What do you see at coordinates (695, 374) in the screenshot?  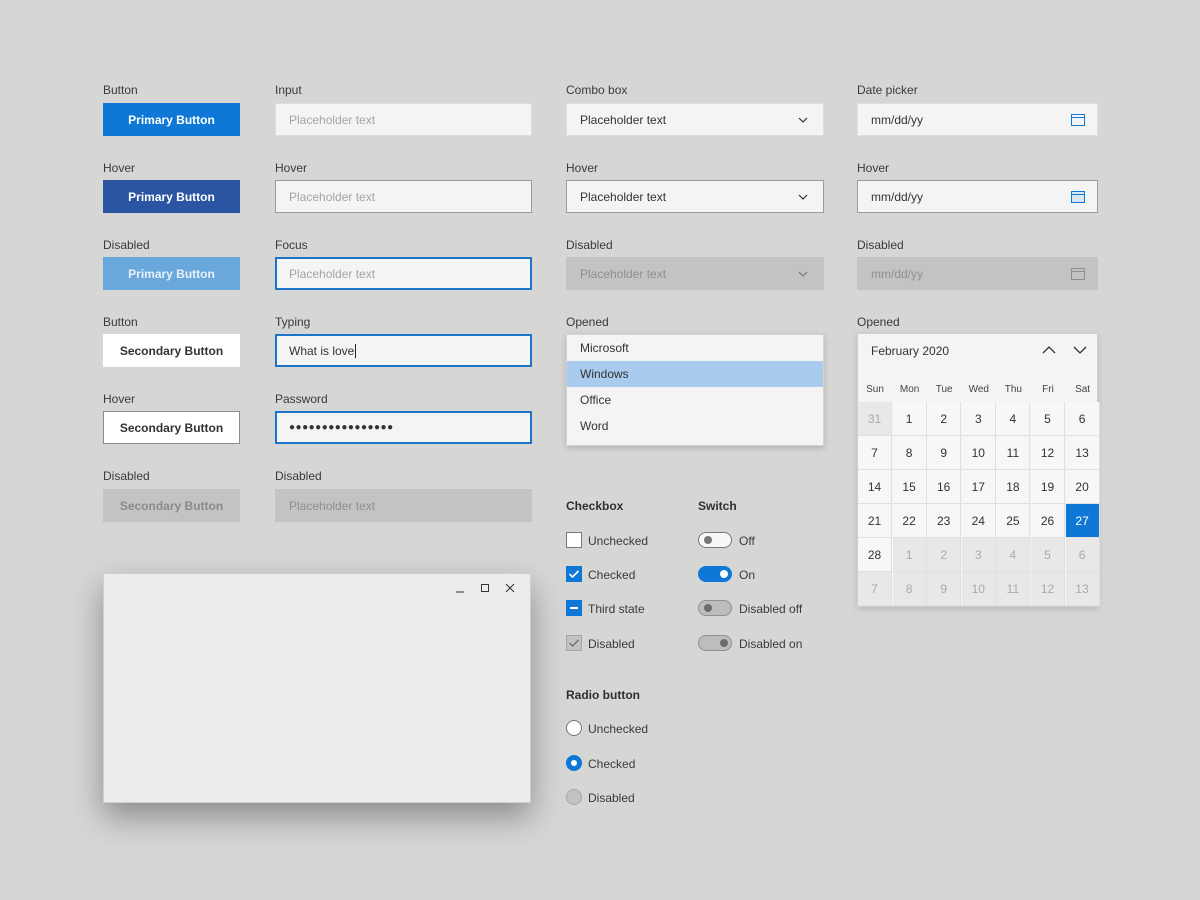 I see `dropdown-option-windows: Windows` at bounding box center [695, 374].